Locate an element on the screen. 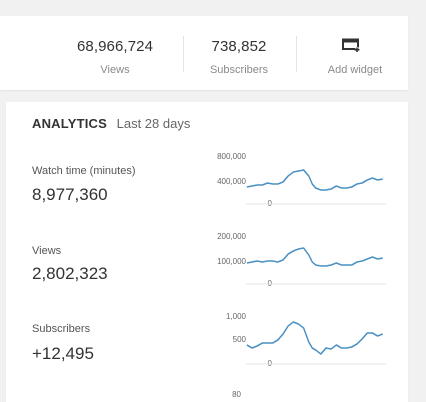 The height and width of the screenshot is (402, 426). add-widget-icon is located at coordinates (351, 45).